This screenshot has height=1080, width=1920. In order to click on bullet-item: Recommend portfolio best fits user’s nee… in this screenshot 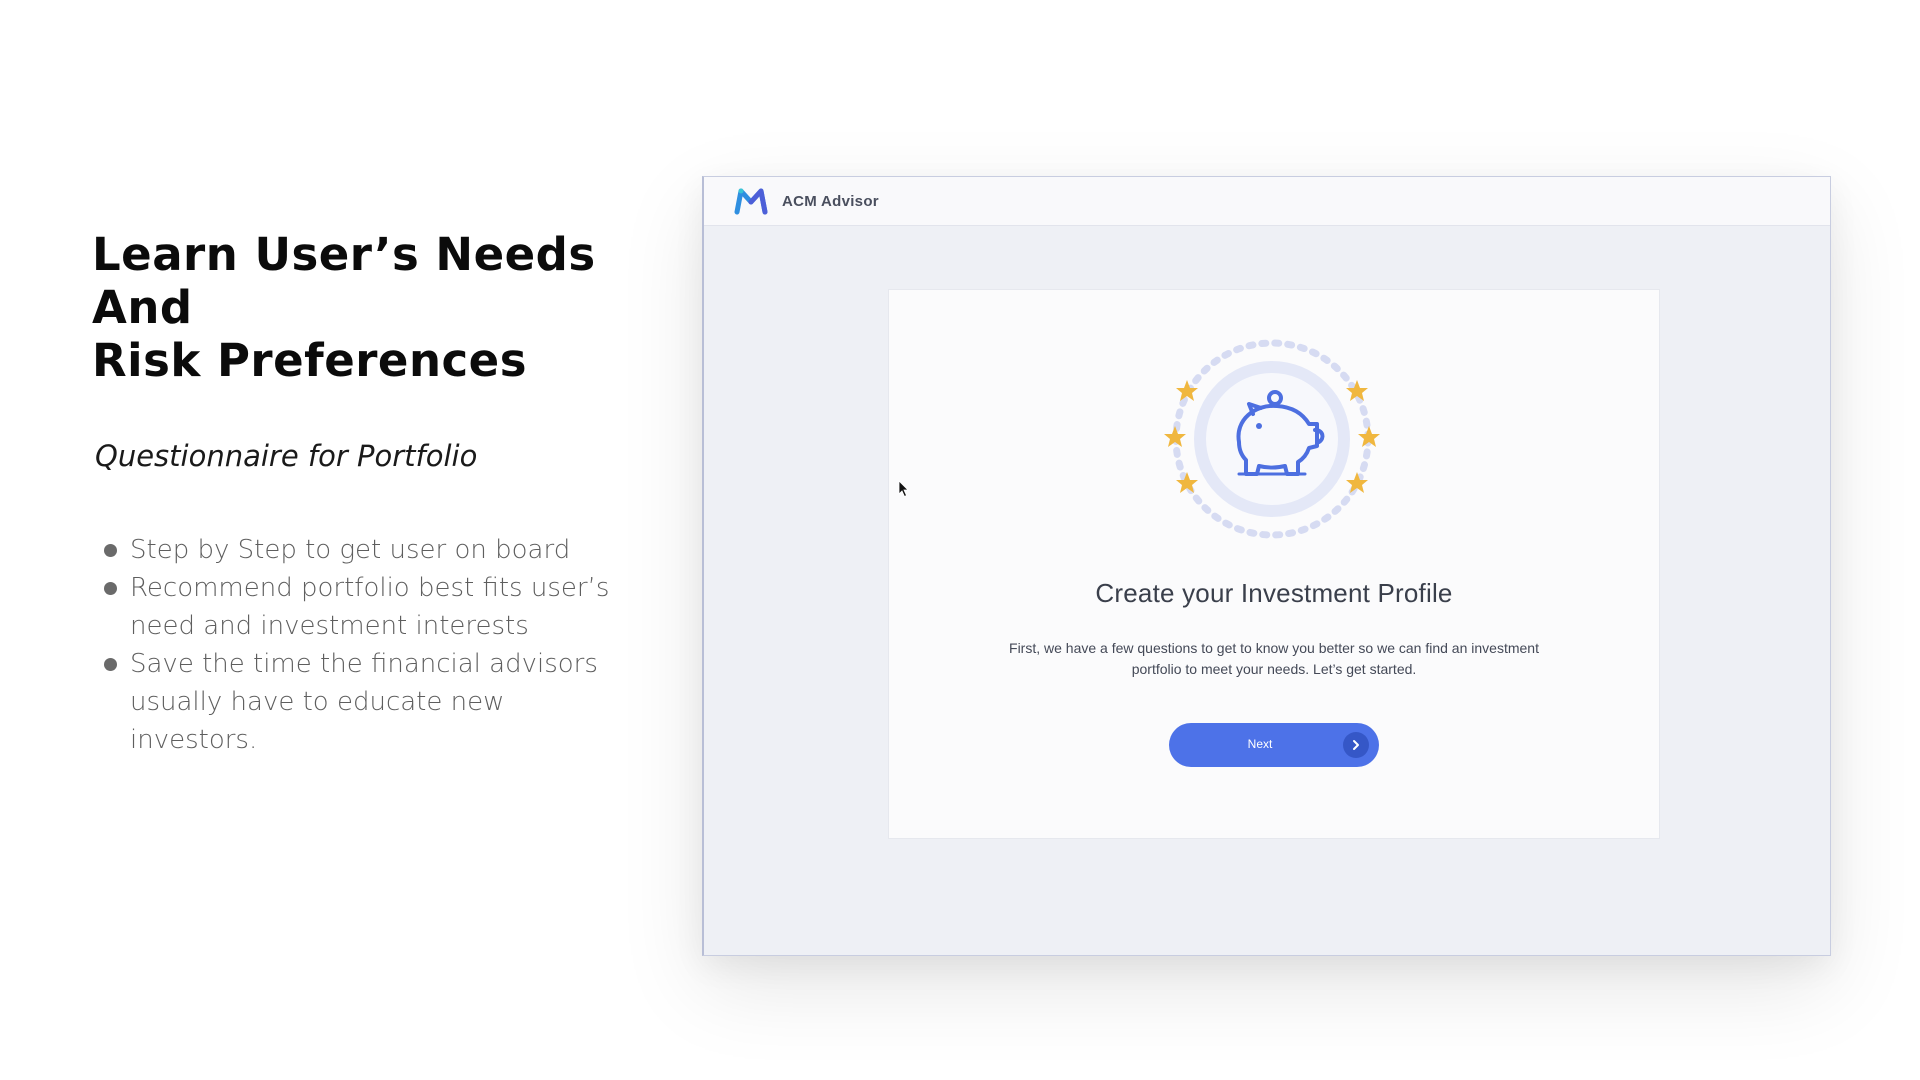, I will do `click(351, 607)`.